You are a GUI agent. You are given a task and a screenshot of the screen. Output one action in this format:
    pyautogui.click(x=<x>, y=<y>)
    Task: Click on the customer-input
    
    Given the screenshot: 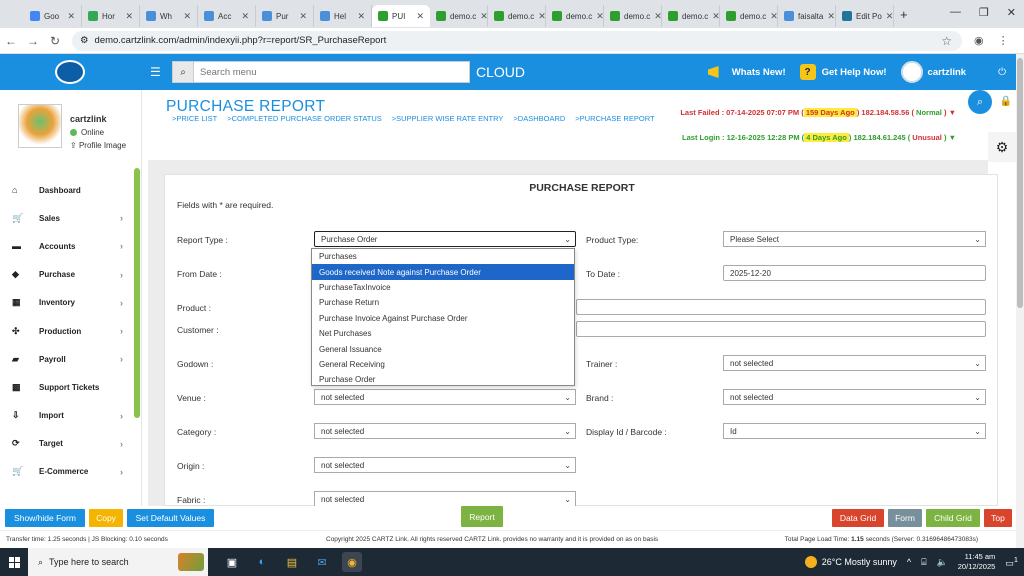 What is the action you would take?
    pyautogui.click(x=781, y=329)
    